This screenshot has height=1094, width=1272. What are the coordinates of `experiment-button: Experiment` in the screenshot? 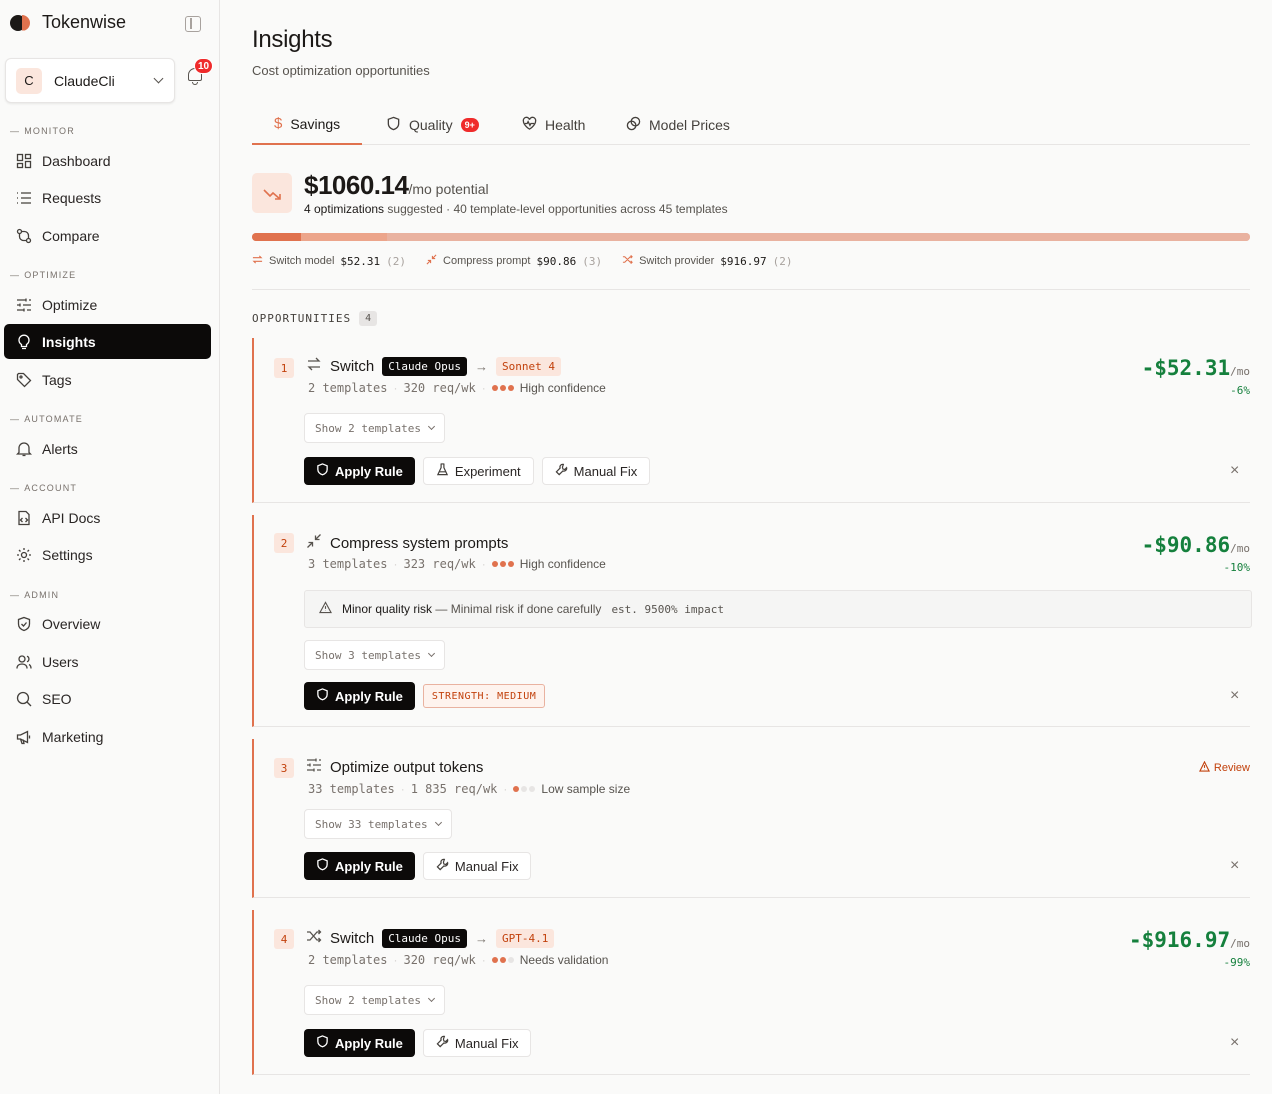 It's located at (478, 471).